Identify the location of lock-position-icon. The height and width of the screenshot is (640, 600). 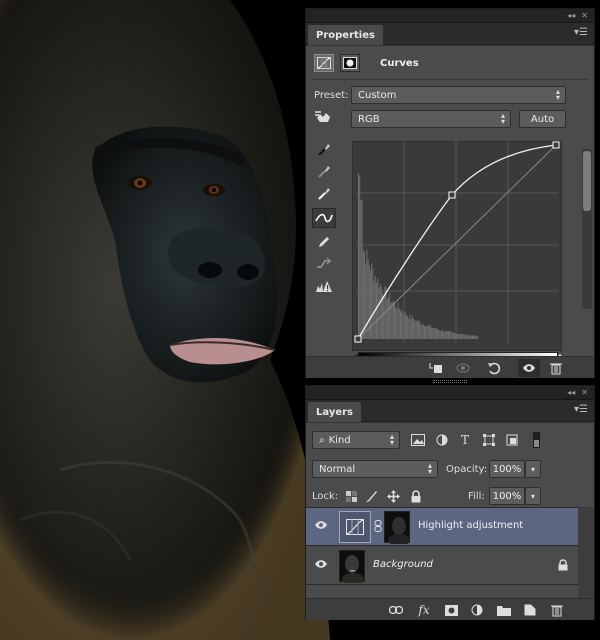
(393, 496).